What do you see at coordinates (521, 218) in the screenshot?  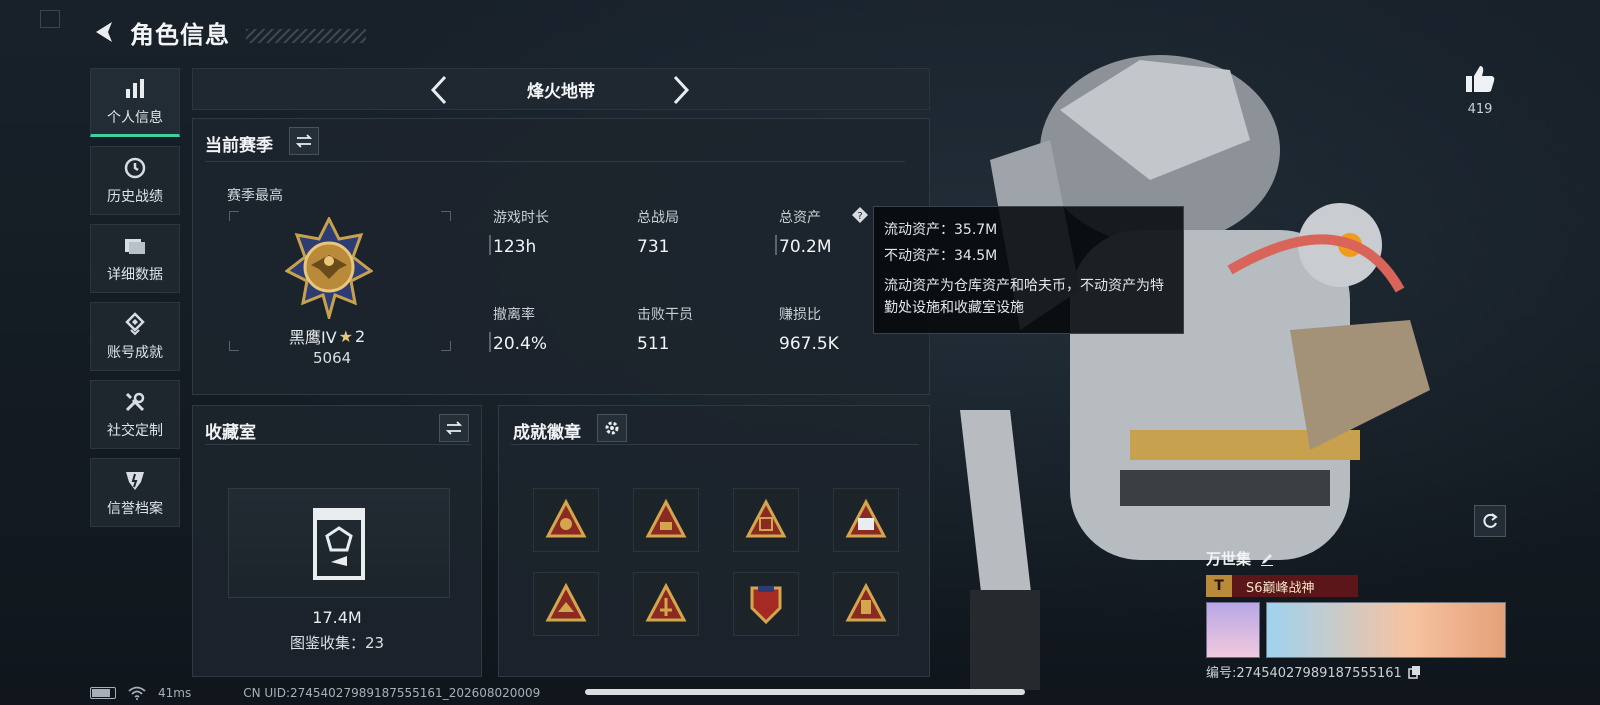 I see `stat-label: 游戏时长` at bounding box center [521, 218].